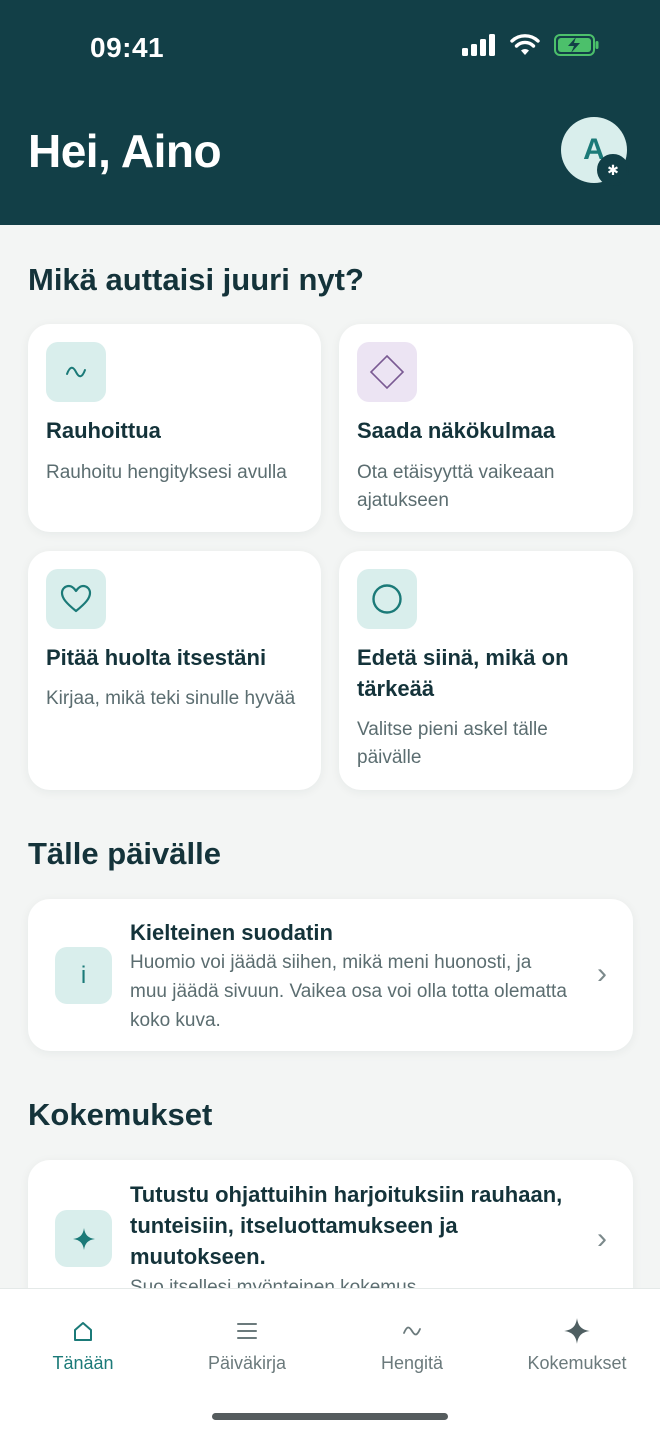  What do you see at coordinates (125, 151) in the screenshot?
I see `greeting-title: Hei, Aino` at bounding box center [125, 151].